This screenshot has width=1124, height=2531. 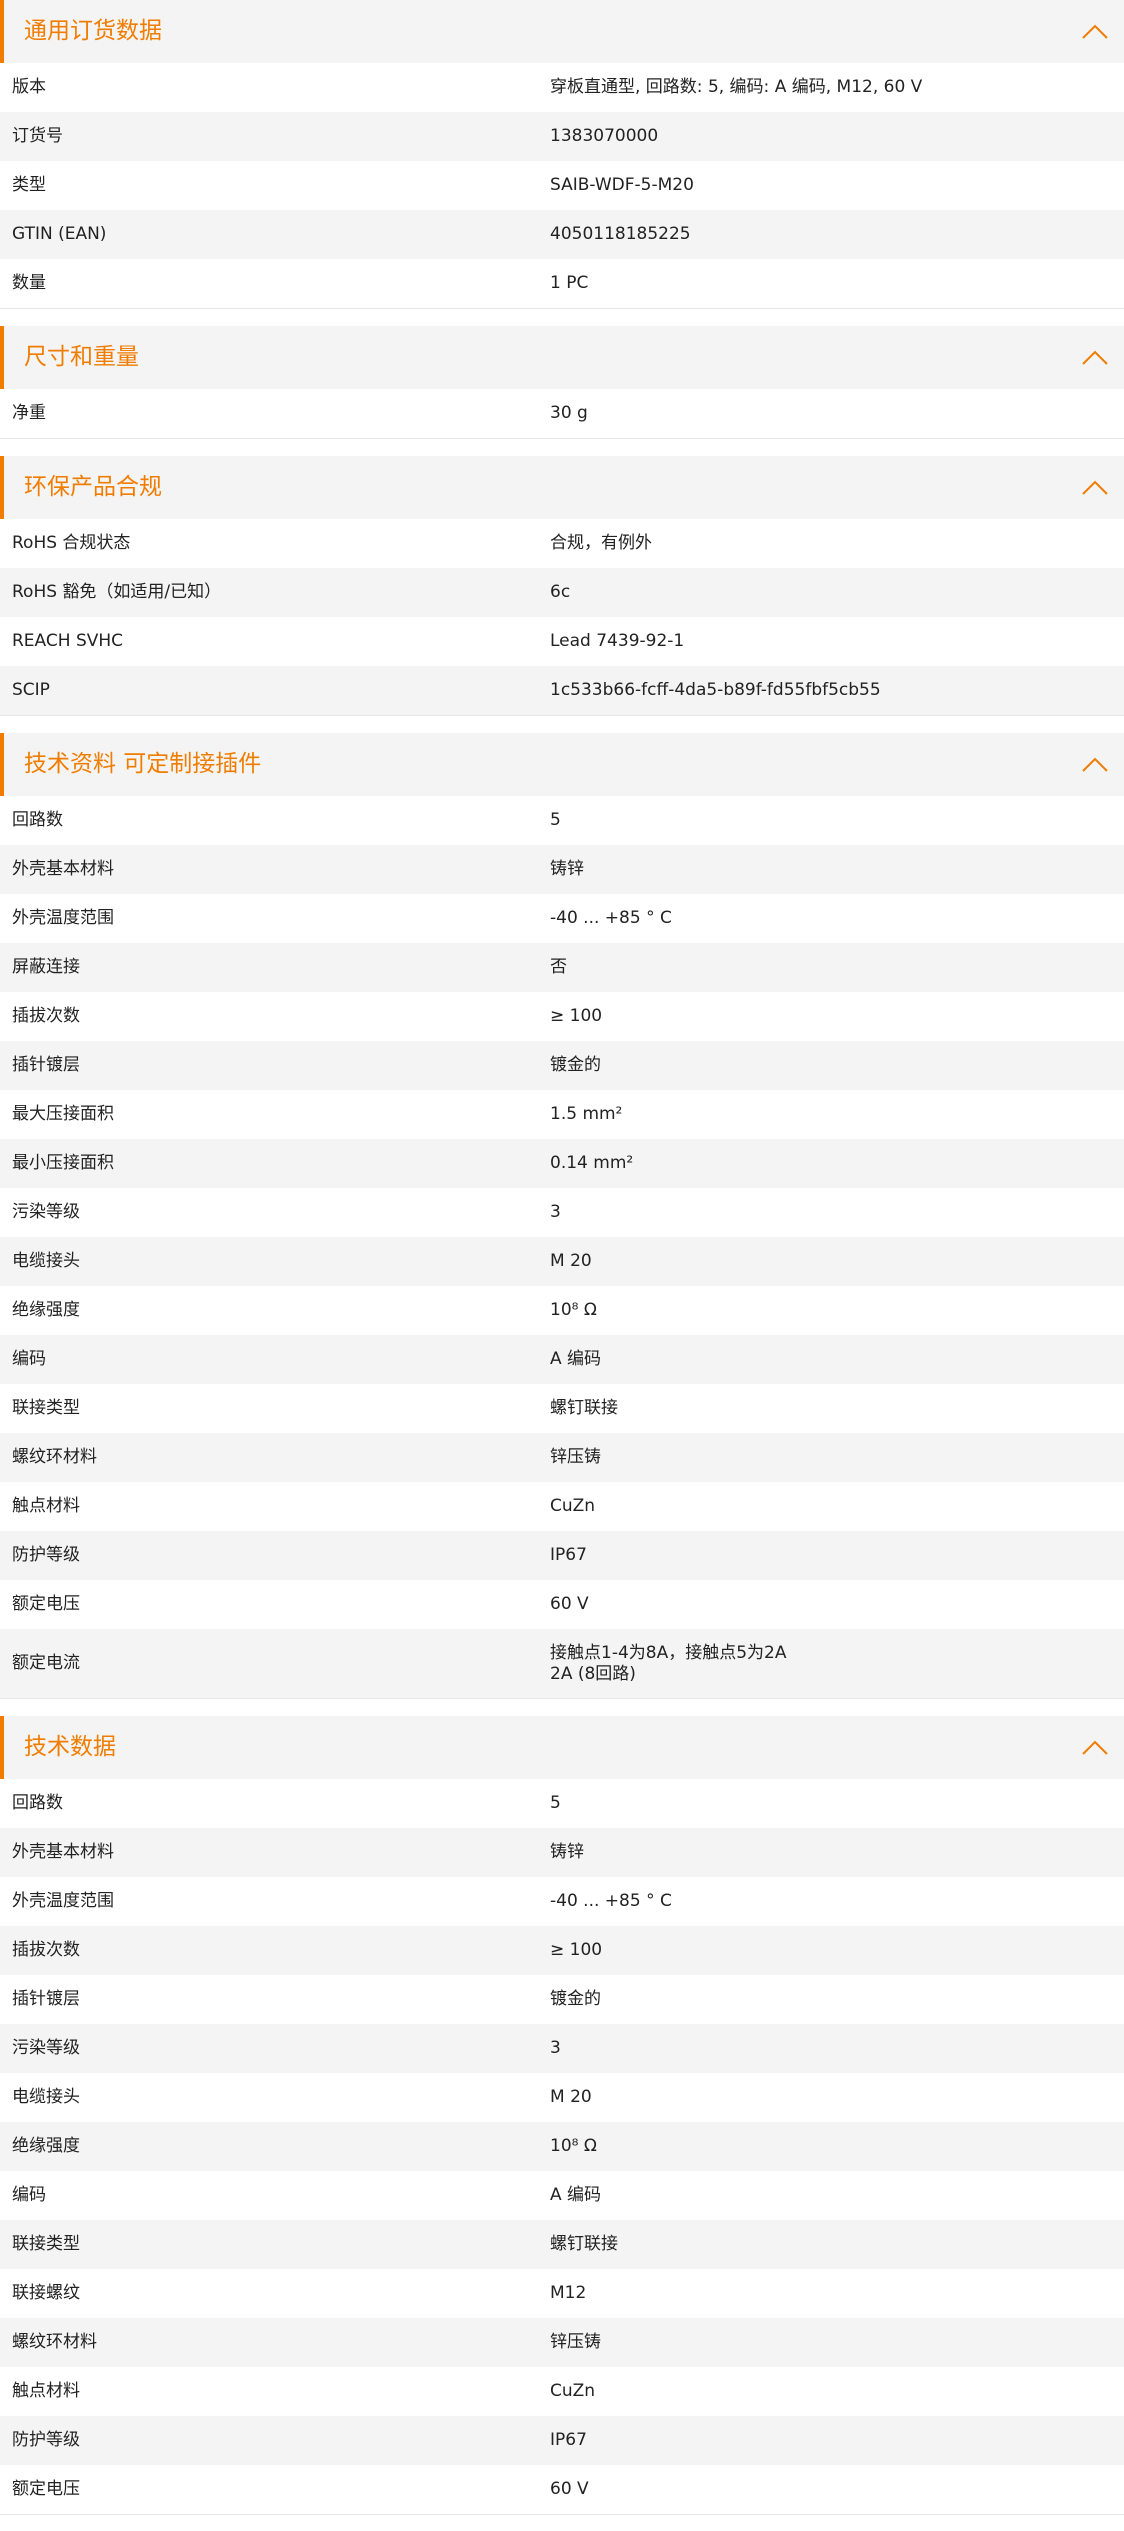 What do you see at coordinates (70, 1747) in the screenshot?
I see `section-title: 技术数据` at bounding box center [70, 1747].